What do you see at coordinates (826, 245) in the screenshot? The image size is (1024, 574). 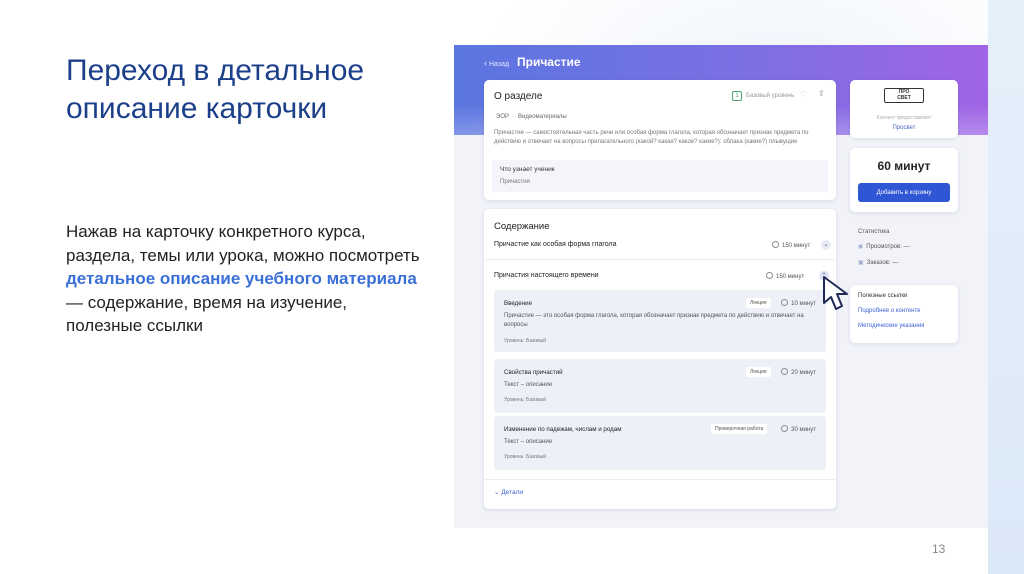 I see `chevron-down-icon: ⌄` at bounding box center [826, 245].